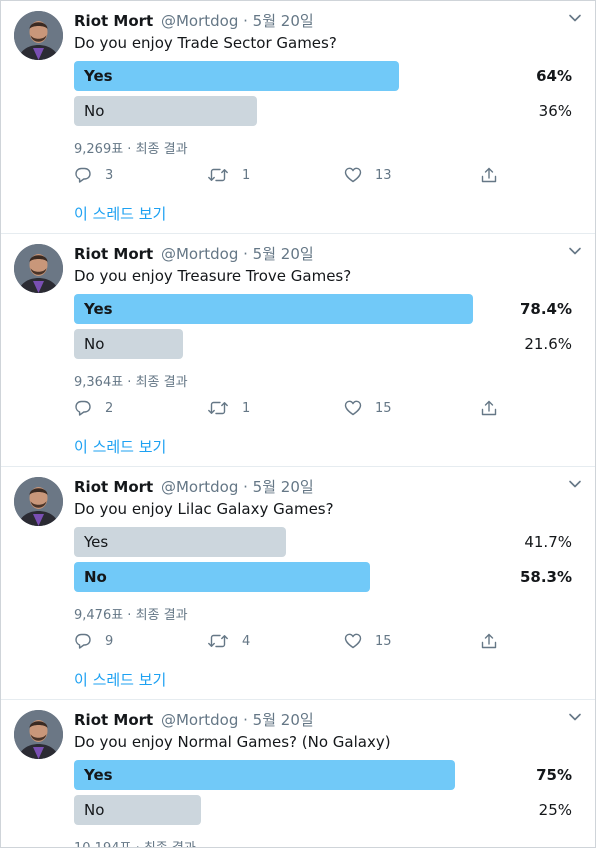  I want to click on poll-option: Yes 75%, so click(324, 775).